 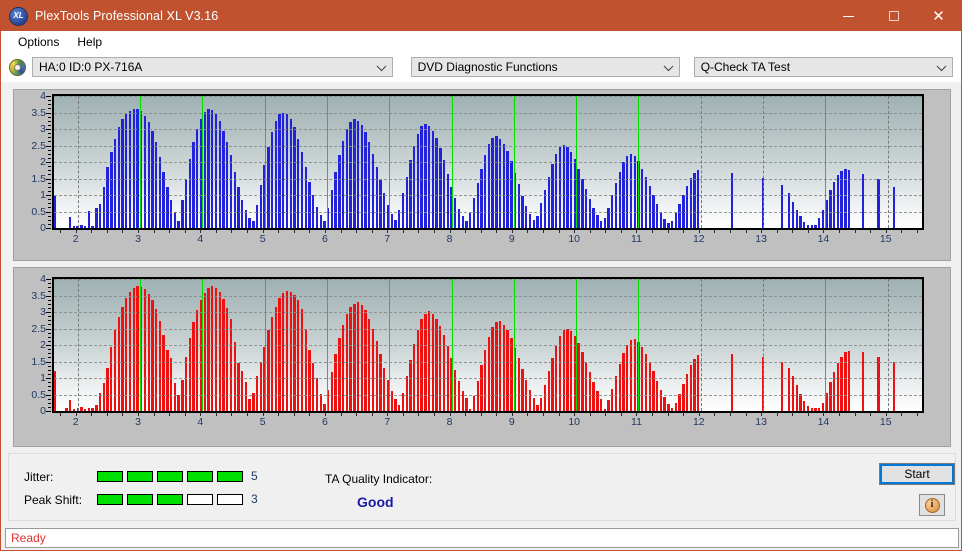 I want to click on function-select-value: DVD Diagnostic Functions, so click(x=487, y=67).